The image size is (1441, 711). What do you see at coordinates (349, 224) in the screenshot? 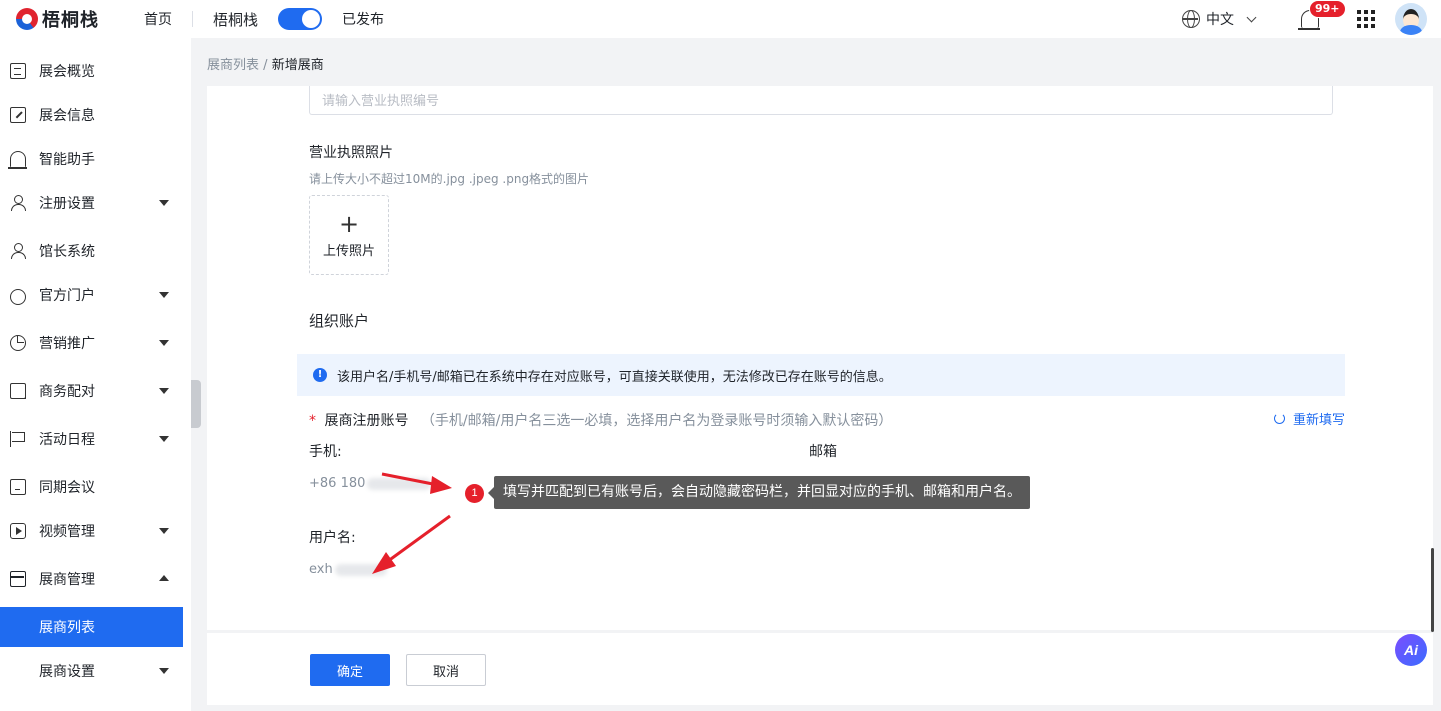
I see `plus-icon: +` at bounding box center [349, 224].